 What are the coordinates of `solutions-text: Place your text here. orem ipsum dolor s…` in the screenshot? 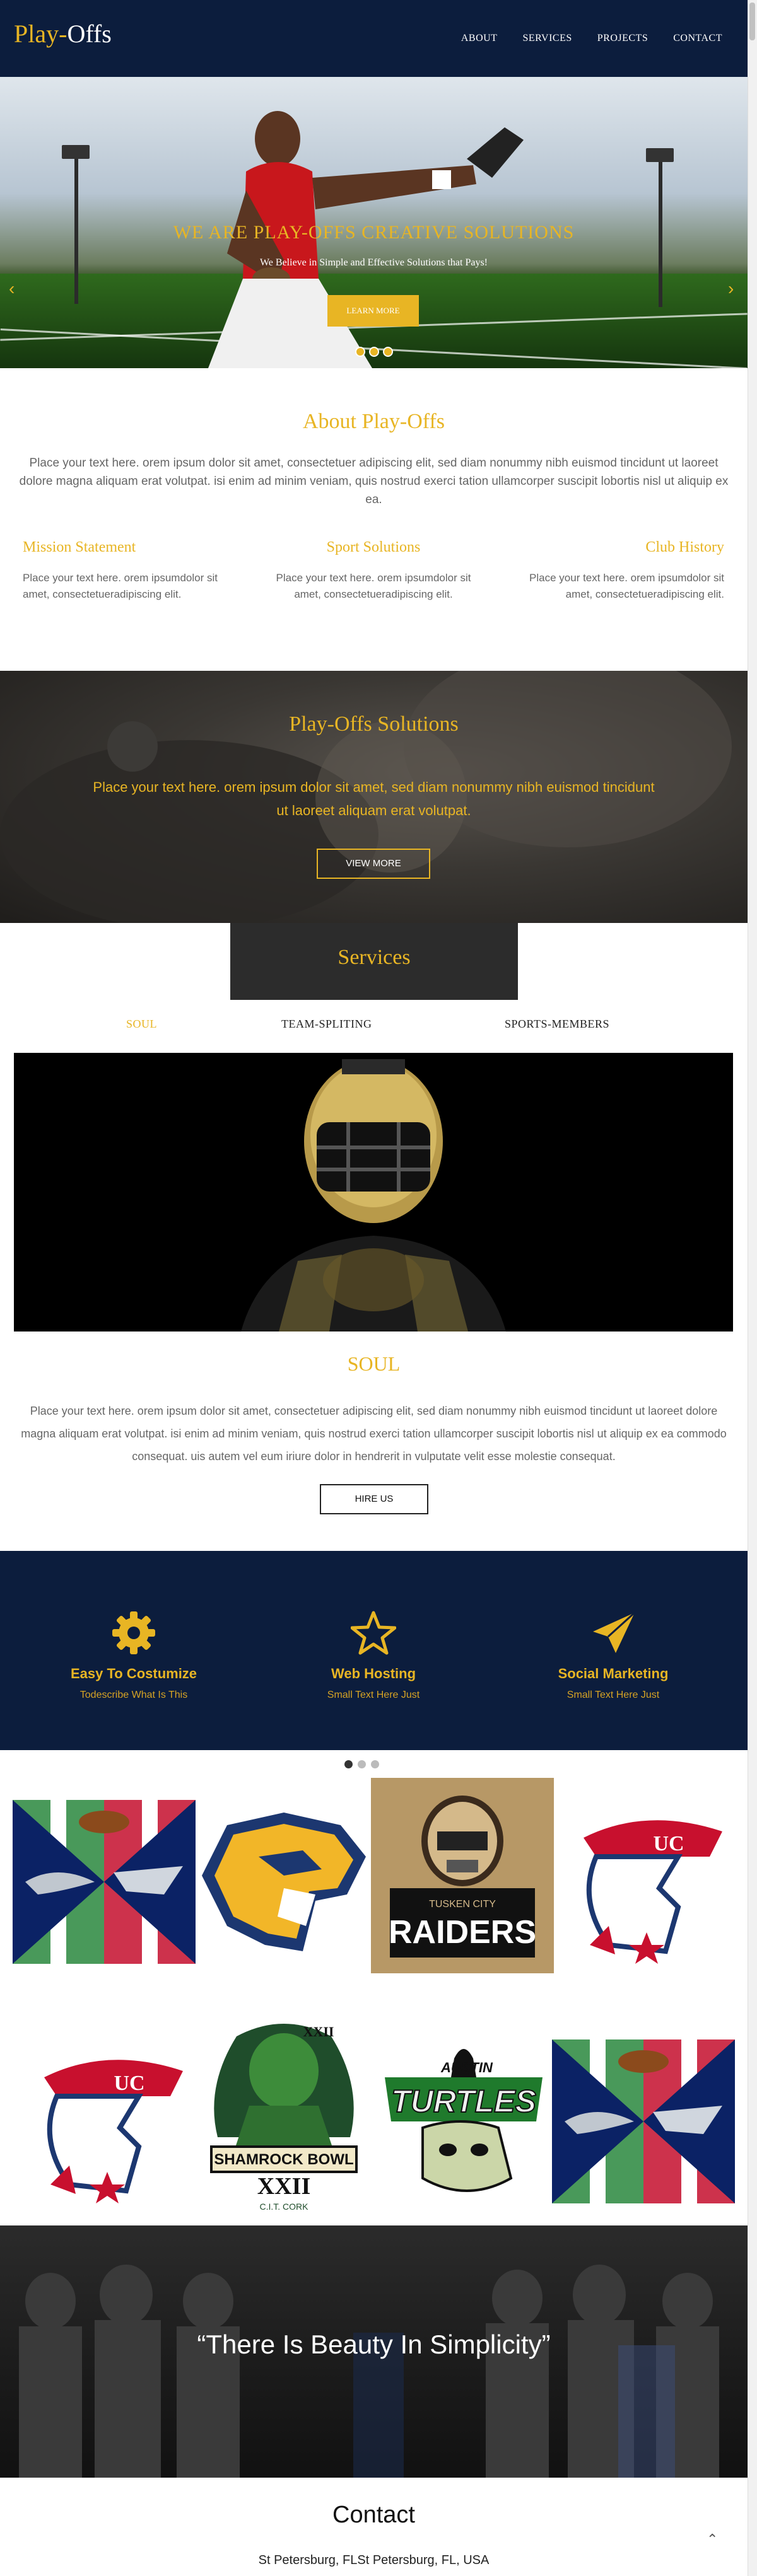 It's located at (374, 798).